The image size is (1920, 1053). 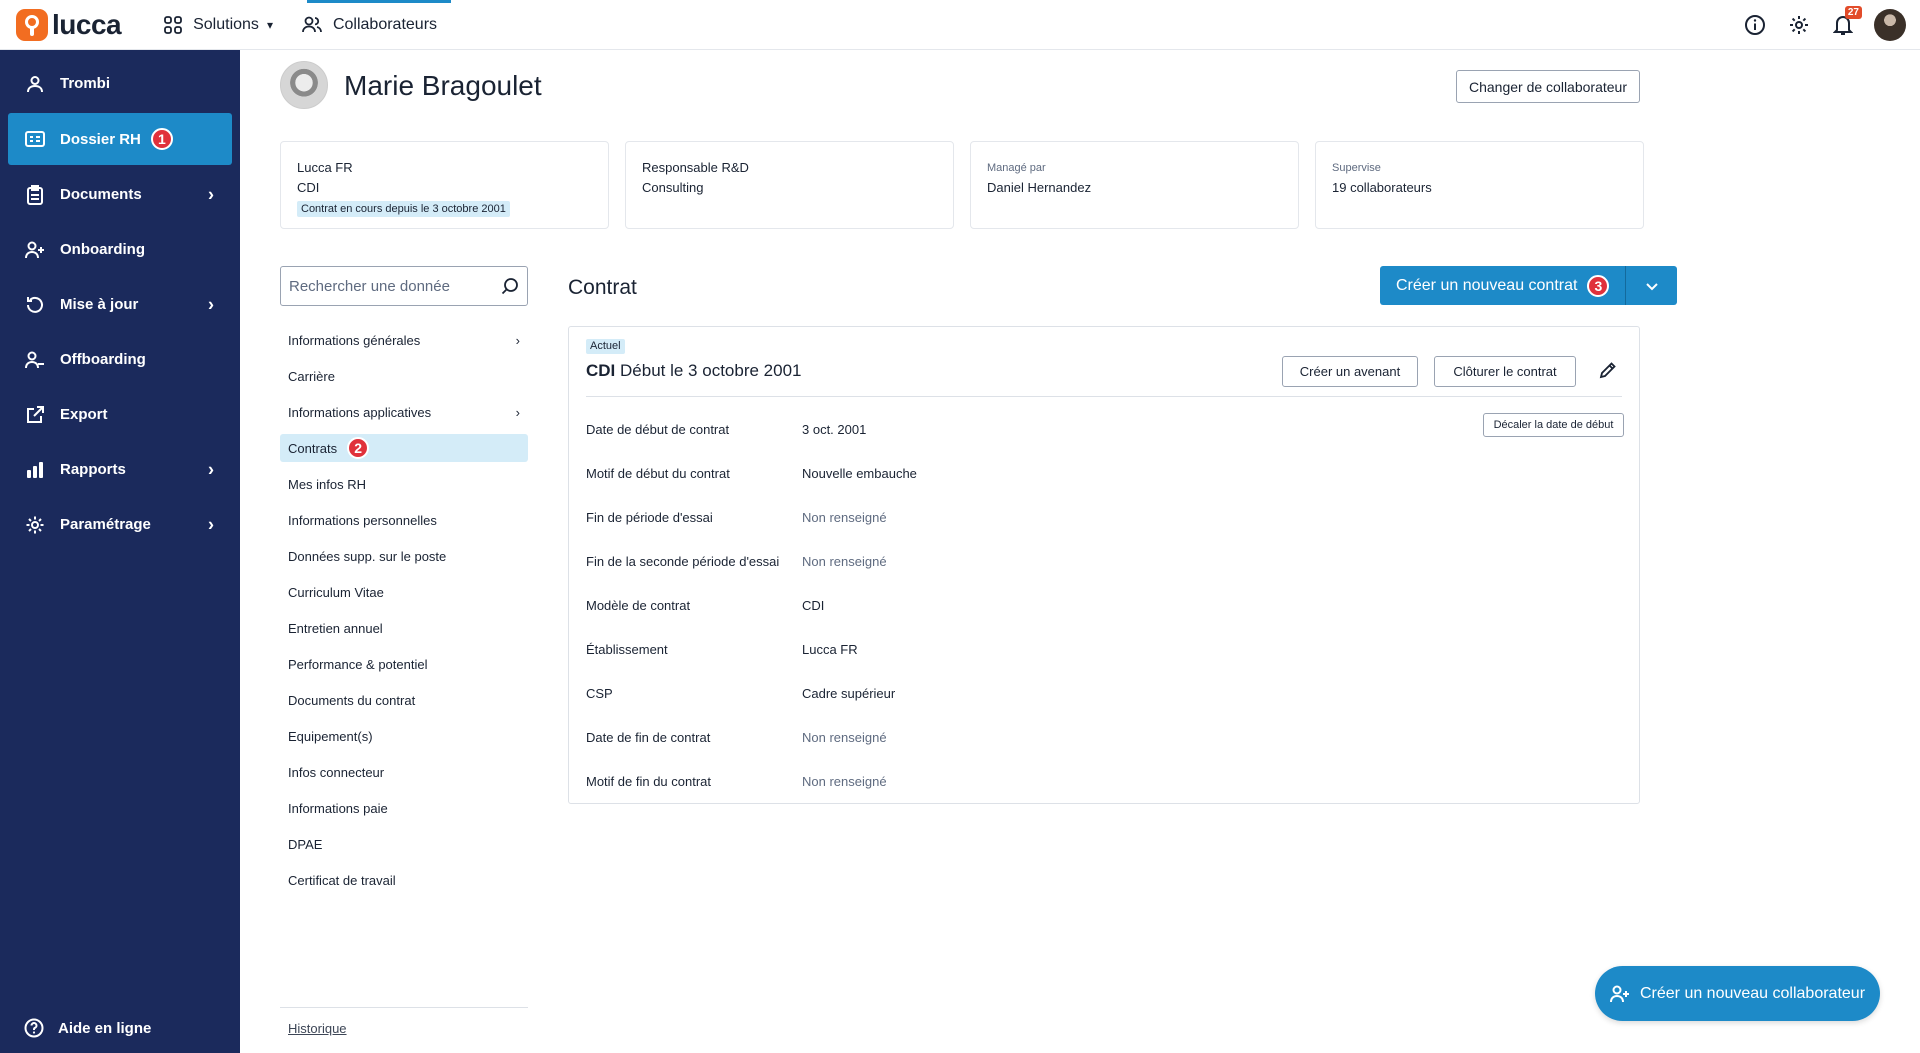 I want to click on top-nav-collaborateurs: Collaborateurs, so click(x=369, y=25).